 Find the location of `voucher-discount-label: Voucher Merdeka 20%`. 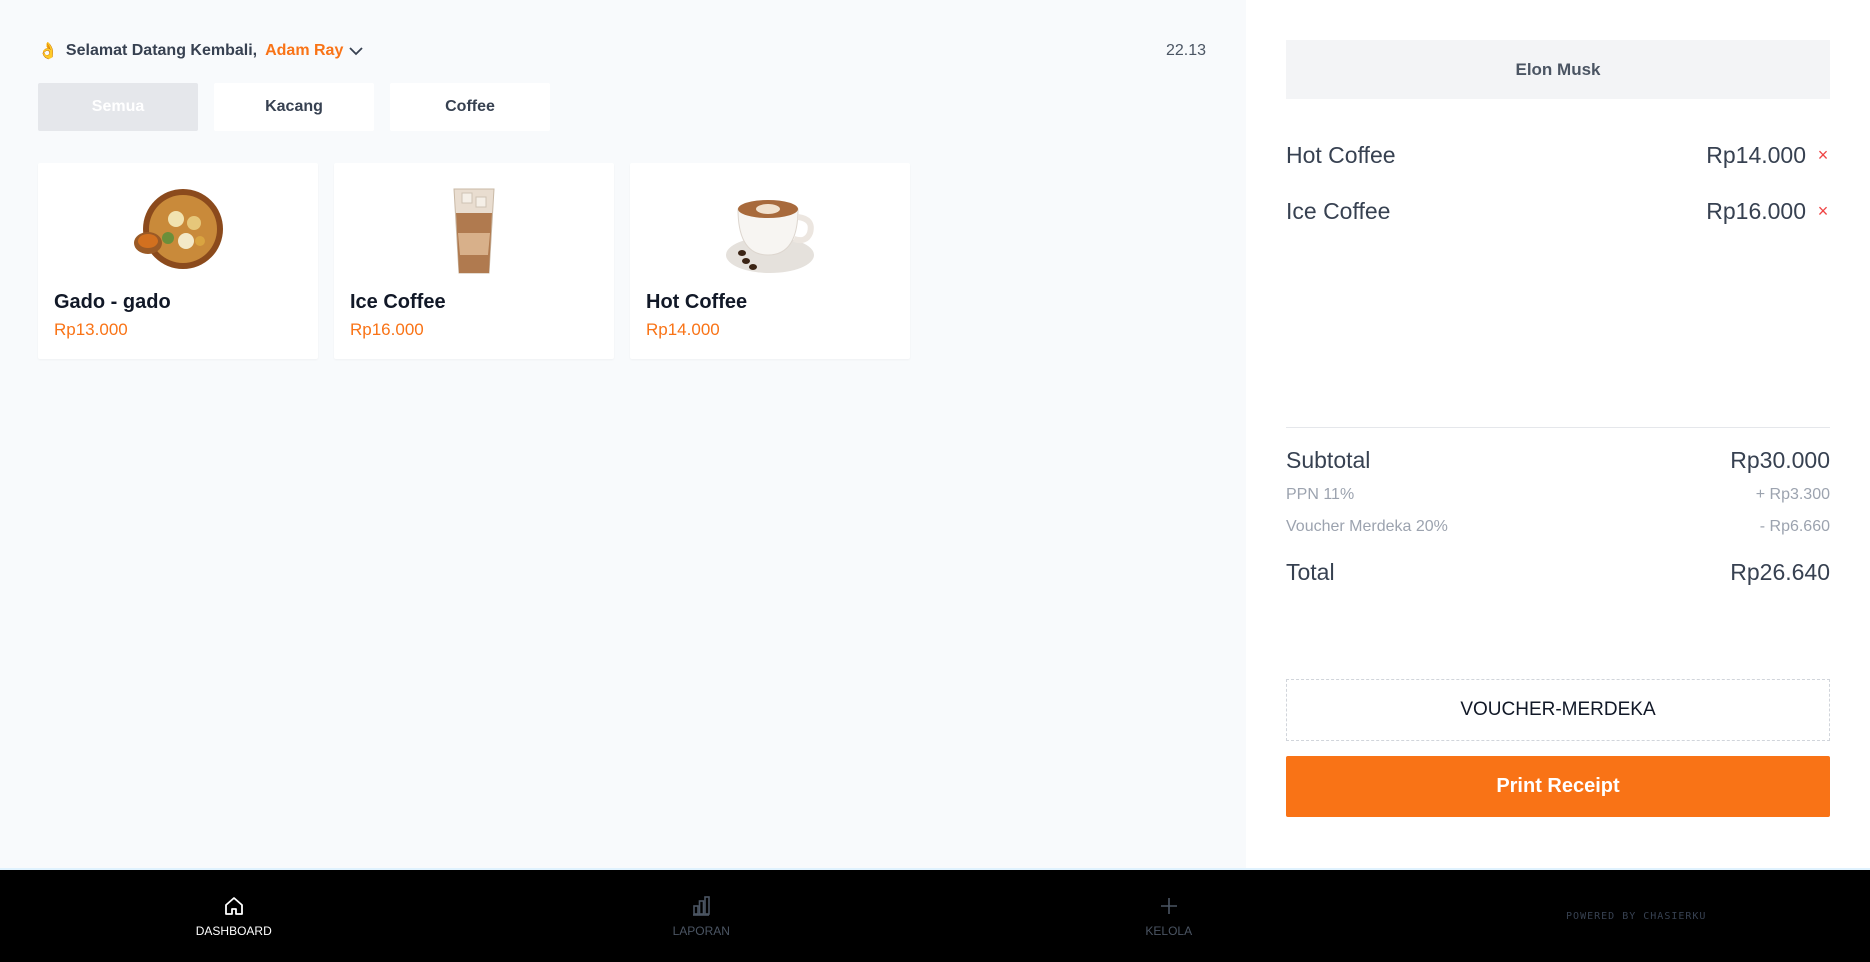

voucher-discount-label: Voucher Merdeka 20% is located at coordinates (1367, 526).